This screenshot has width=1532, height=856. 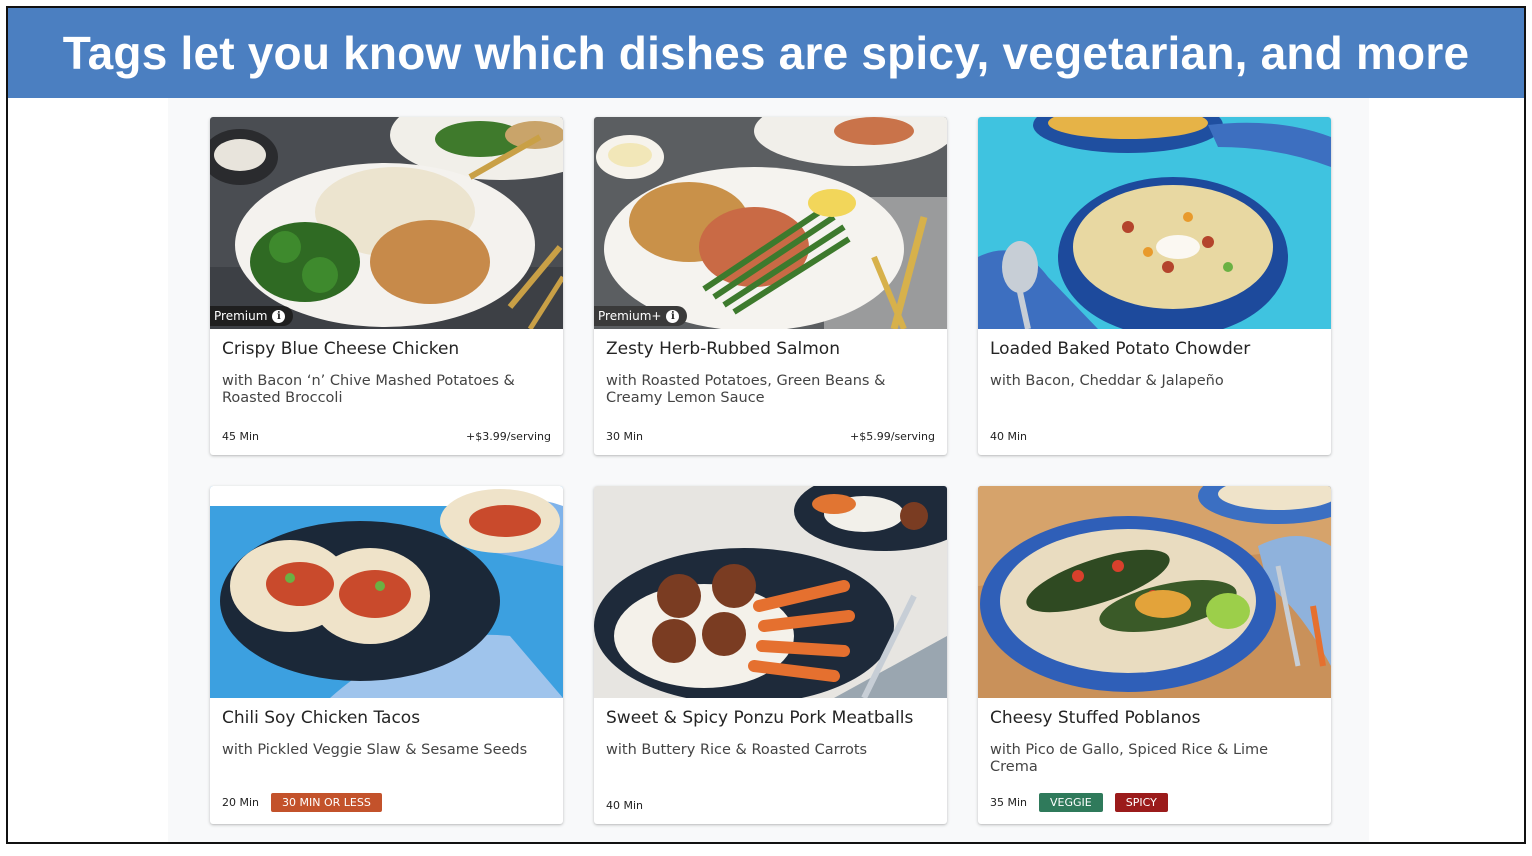 What do you see at coordinates (892, 436) in the screenshot?
I see `price-surcharge: +$5.99/serving` at bounding box center [892, 436].